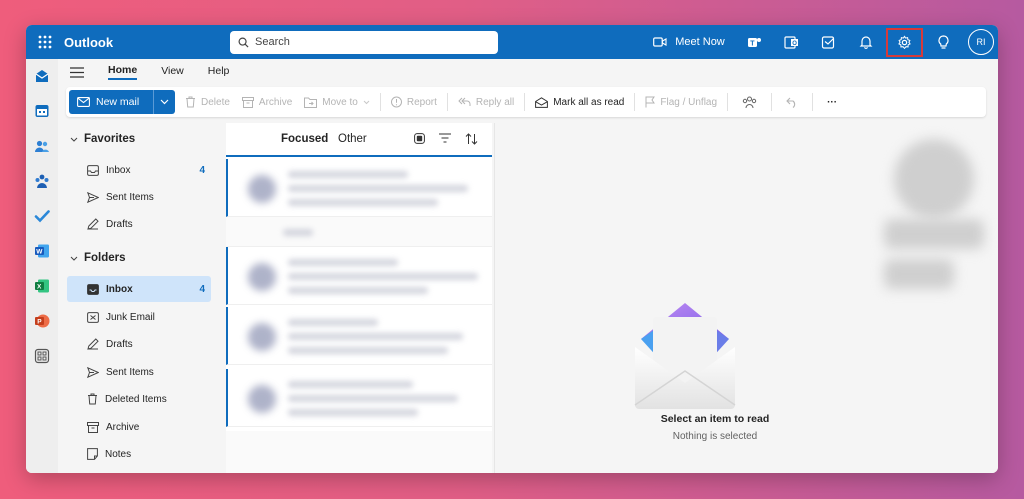 This screenshot has width=1024, height=499. Describe the element at coordinates (81, 72) in the screenshot. I see `hamburger-menu-icon` at that location.